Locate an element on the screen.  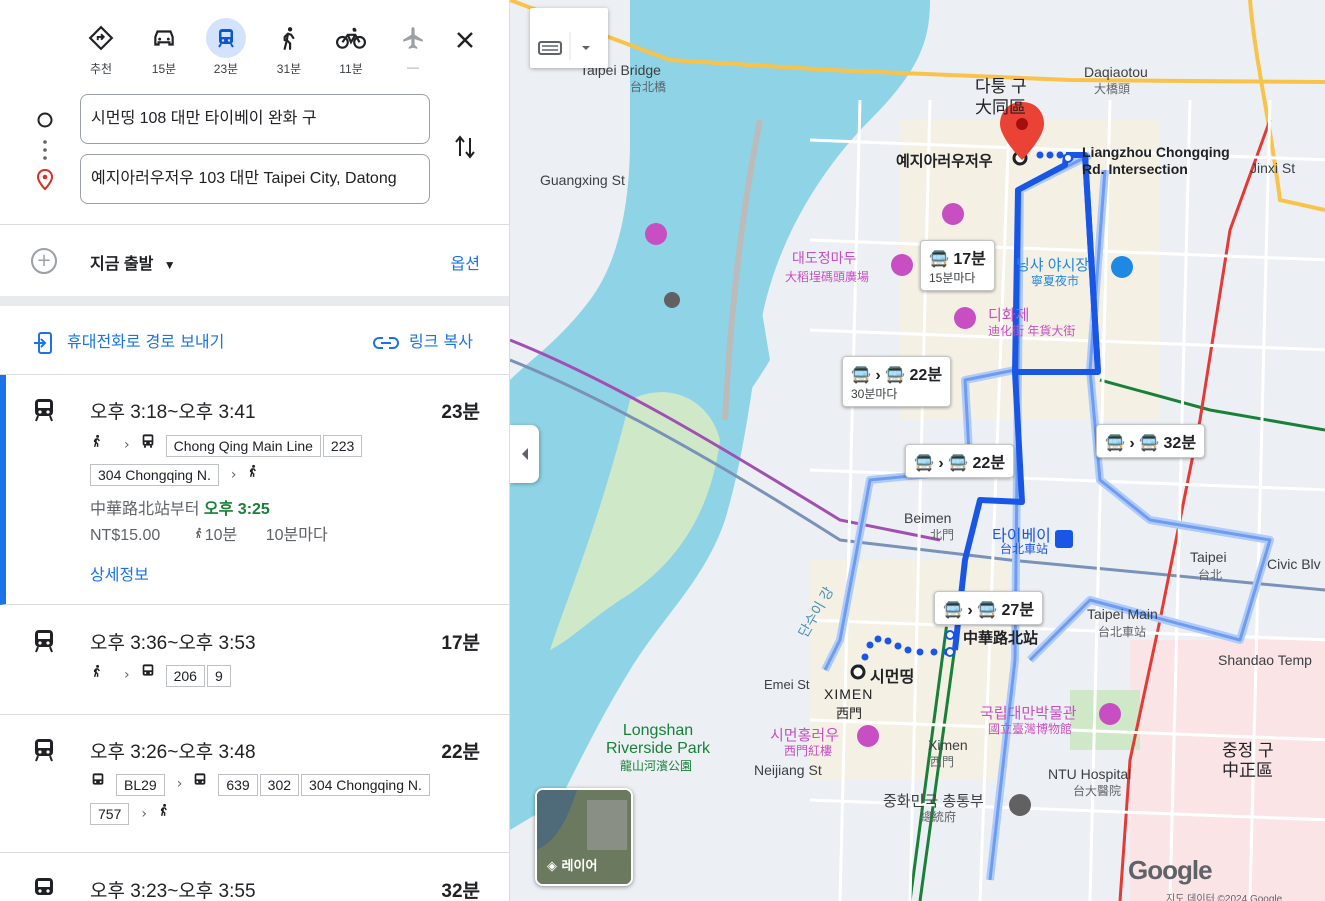
from-station: 中華路北站부터 is located at coordinates (145, 509).